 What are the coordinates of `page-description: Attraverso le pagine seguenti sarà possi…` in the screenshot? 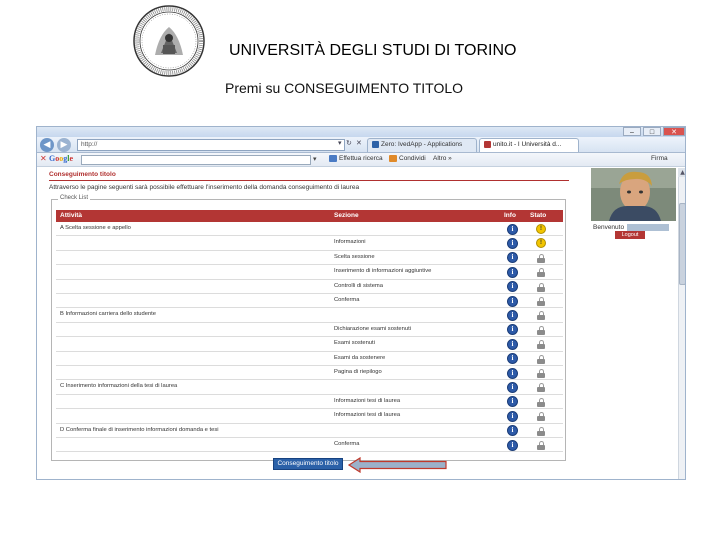 It's located at (204, 187).